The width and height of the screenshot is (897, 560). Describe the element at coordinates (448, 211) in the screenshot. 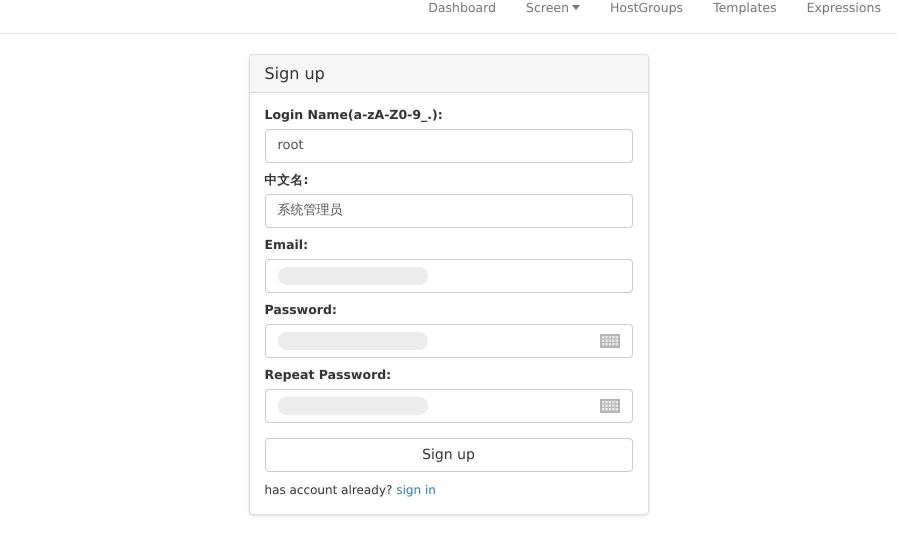

I see `input-field: 系统管理员` at that location.